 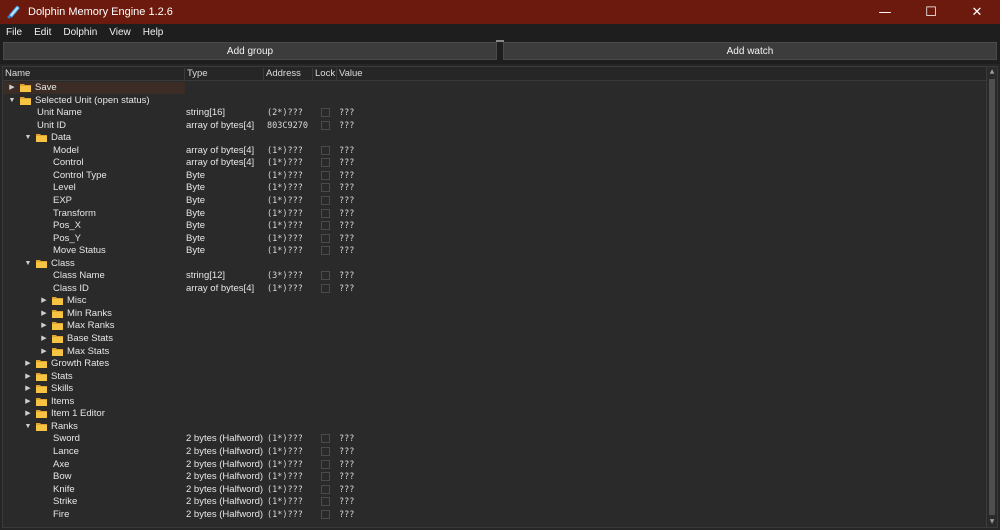 I want to click on column-header-value: Value, so click(x=662, y=74).